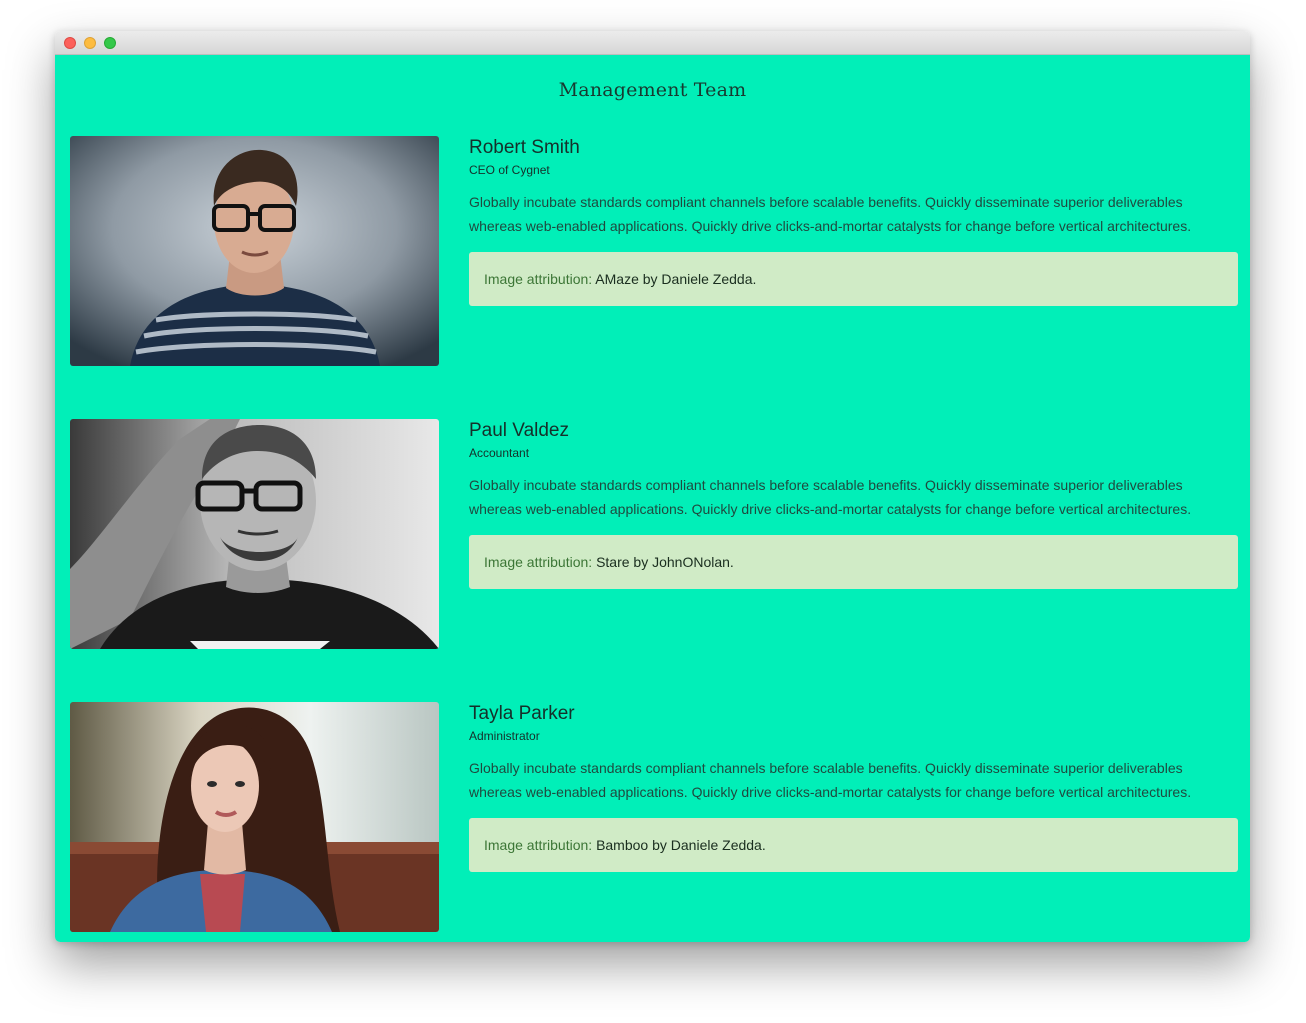 This screenshot has width=1306, height=1023. I want to click on attribution-text: Bamboo by Daniele Zedda., so click(681, 845).